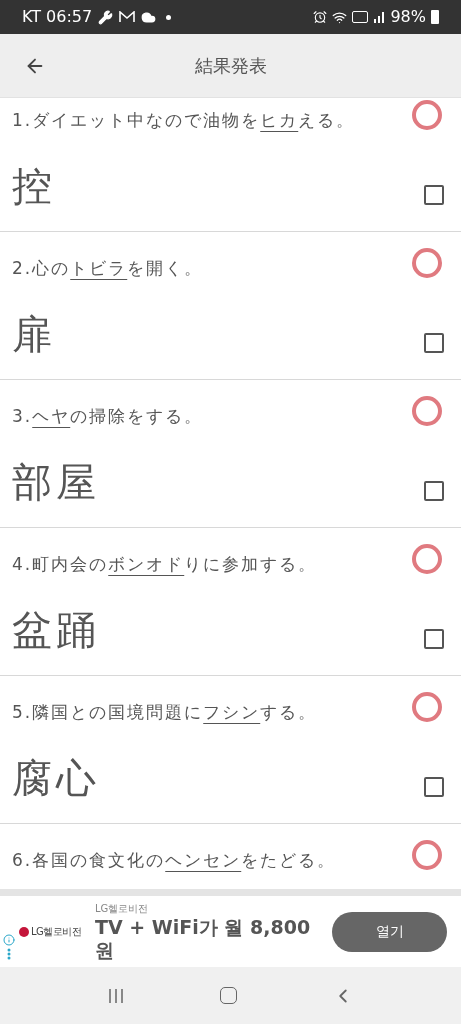 The image size is (461, 1024). What do you see at coordinates (56, 932) in the screenshot?
I see `ad-logo-text: LG헬로비전` at bounding box center [56, 932].